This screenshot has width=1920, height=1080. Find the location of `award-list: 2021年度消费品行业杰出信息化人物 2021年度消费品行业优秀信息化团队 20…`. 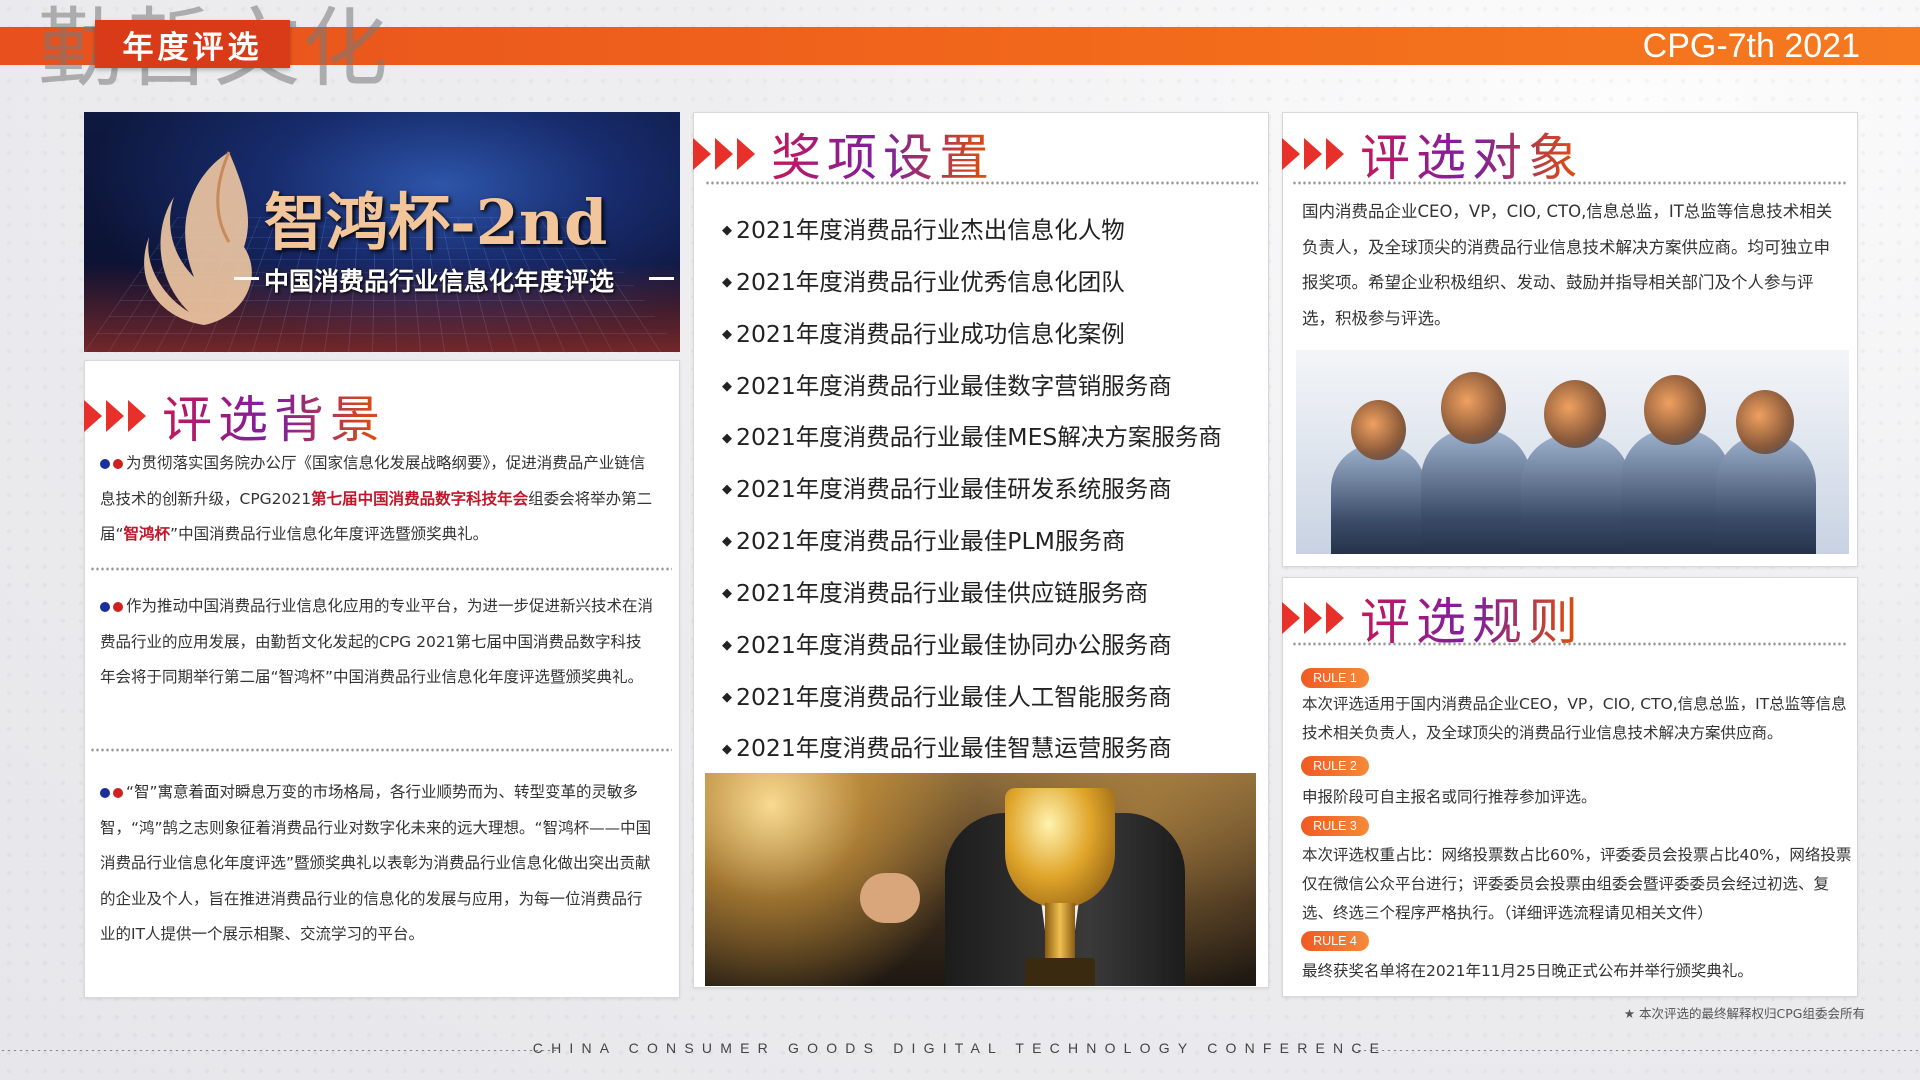

award-list: 2021年度消费品行业杰出信息化人物 2021年度消费品行业优秀信息化团队 20… is located at coordinates (972, 490).